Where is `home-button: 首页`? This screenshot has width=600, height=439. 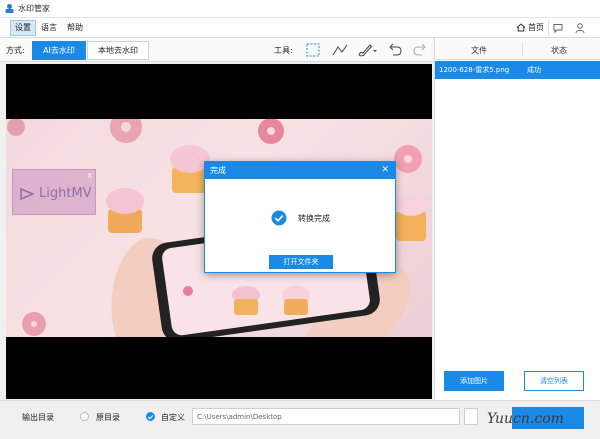
home-button: 首页 is located at coordinates (530, 28).